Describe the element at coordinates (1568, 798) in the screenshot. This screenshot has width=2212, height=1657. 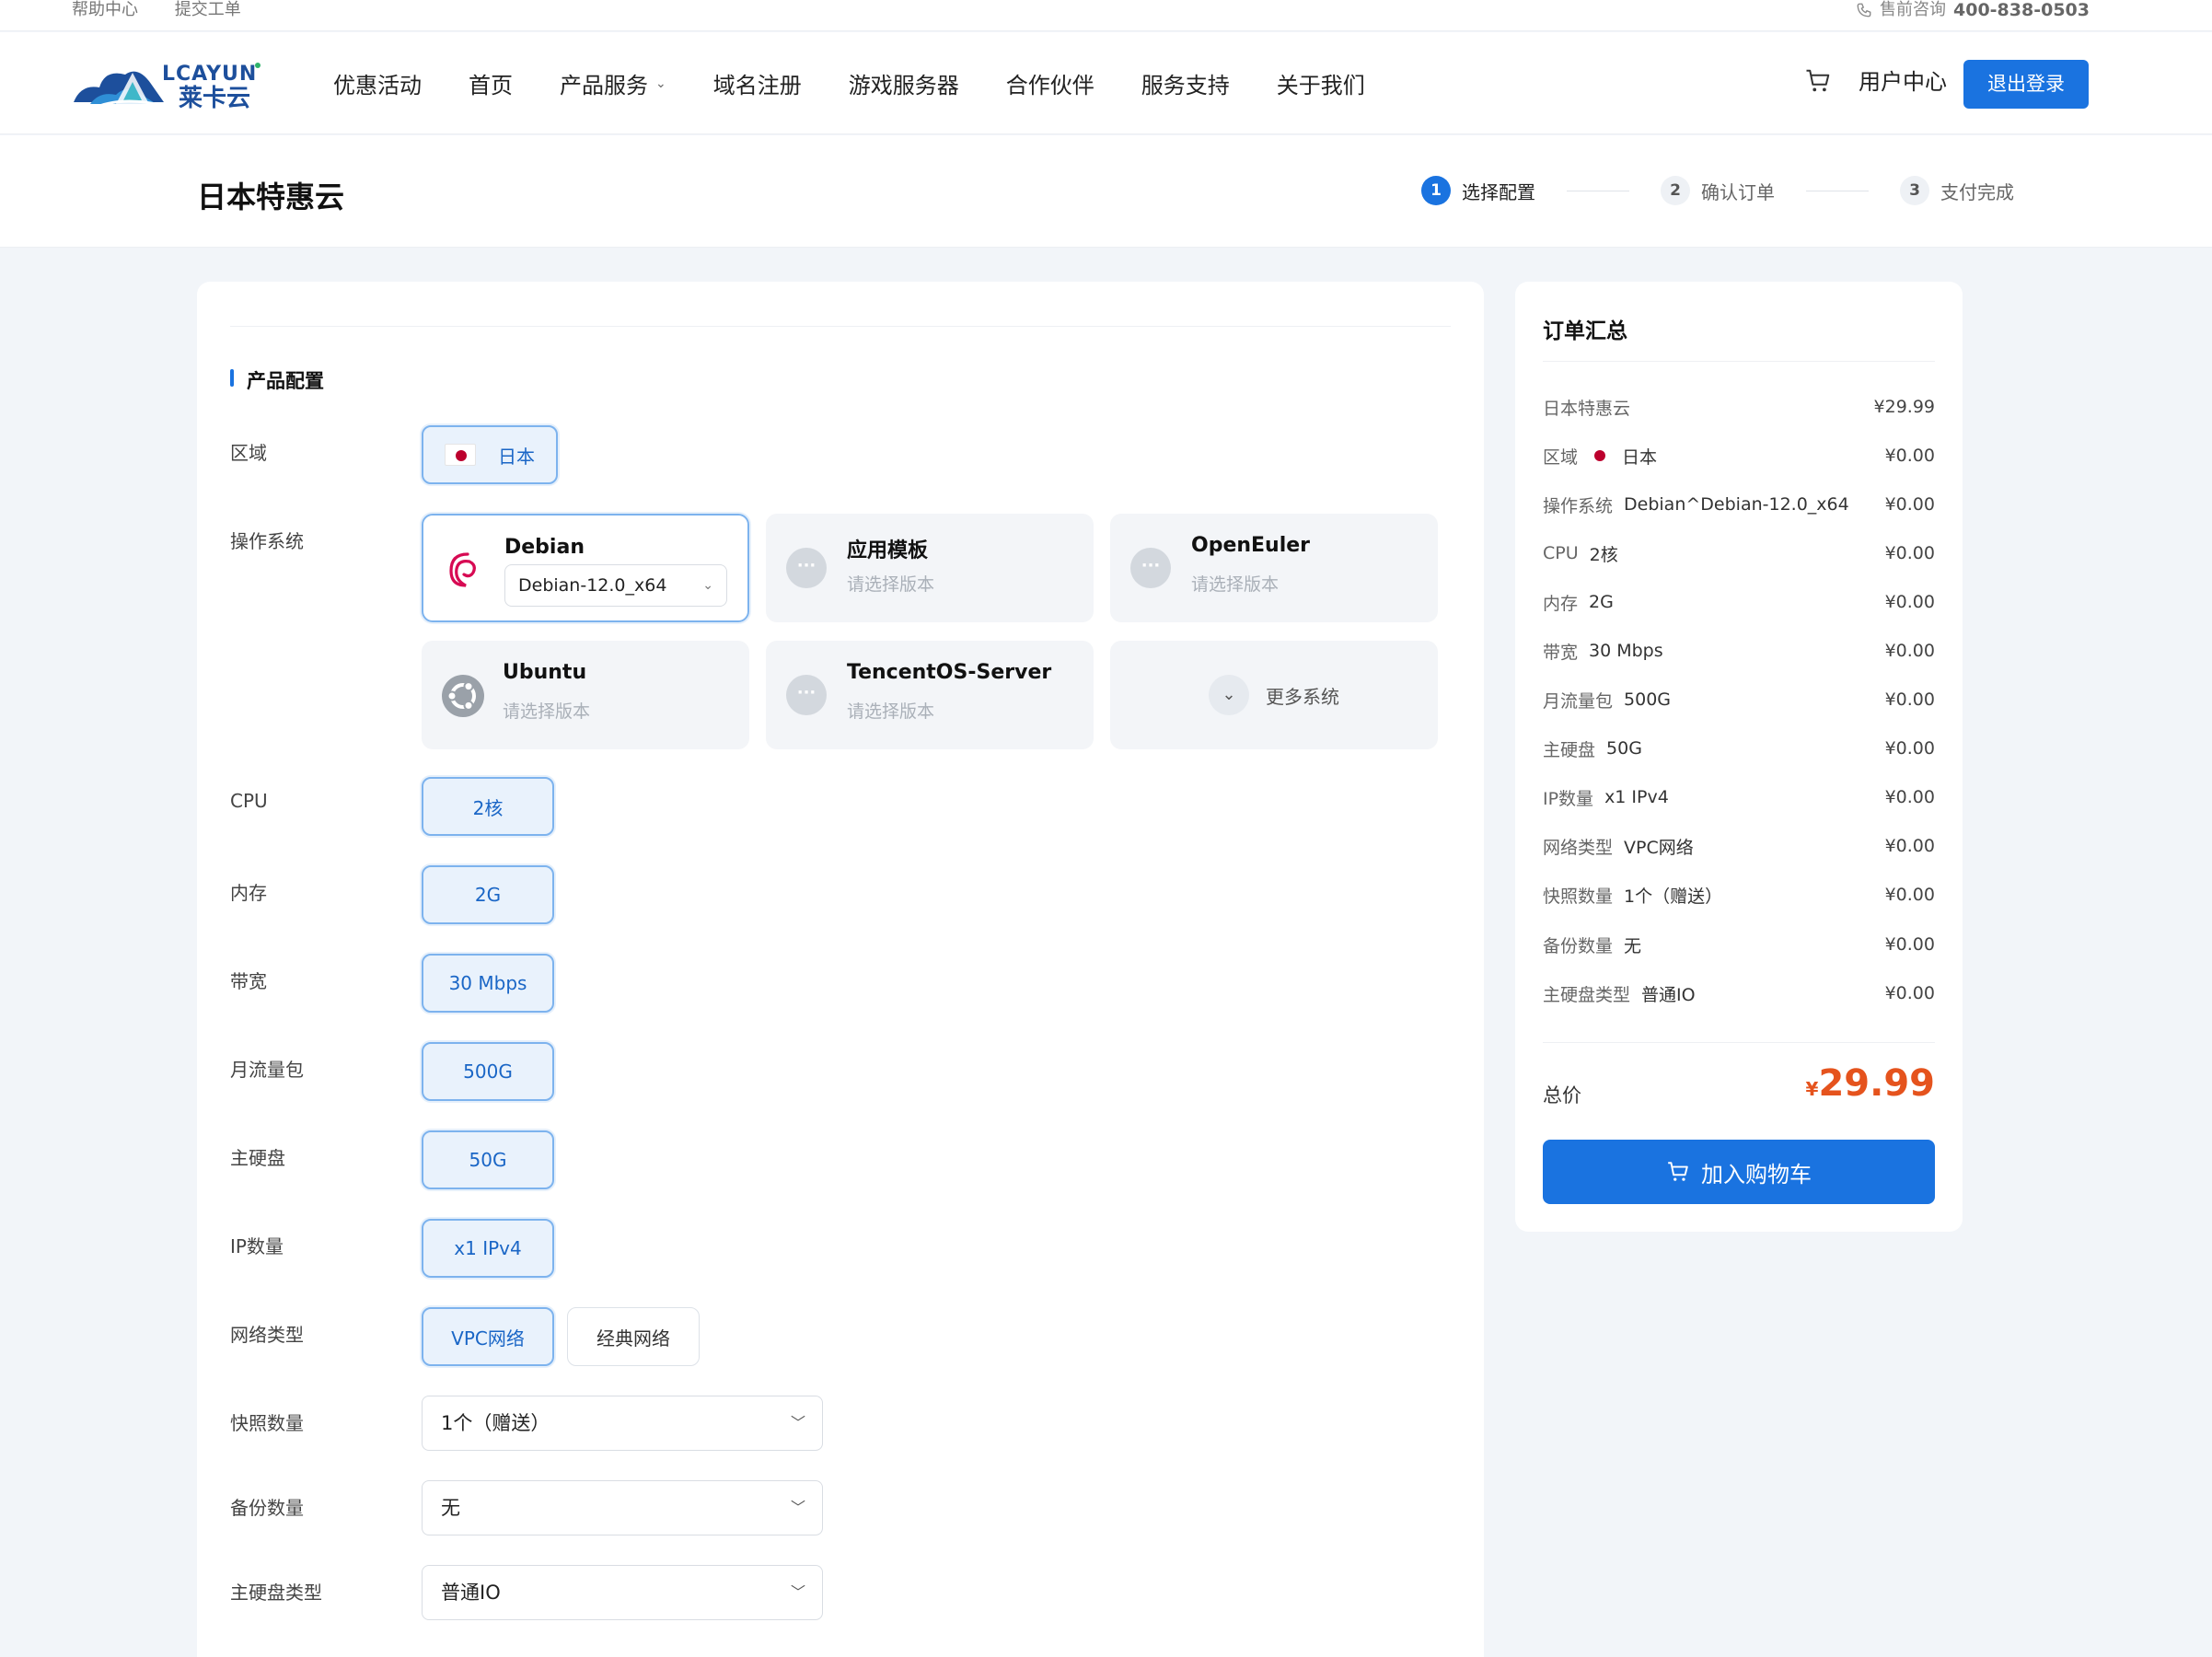
I see `summary-key: IP数量` at that location.